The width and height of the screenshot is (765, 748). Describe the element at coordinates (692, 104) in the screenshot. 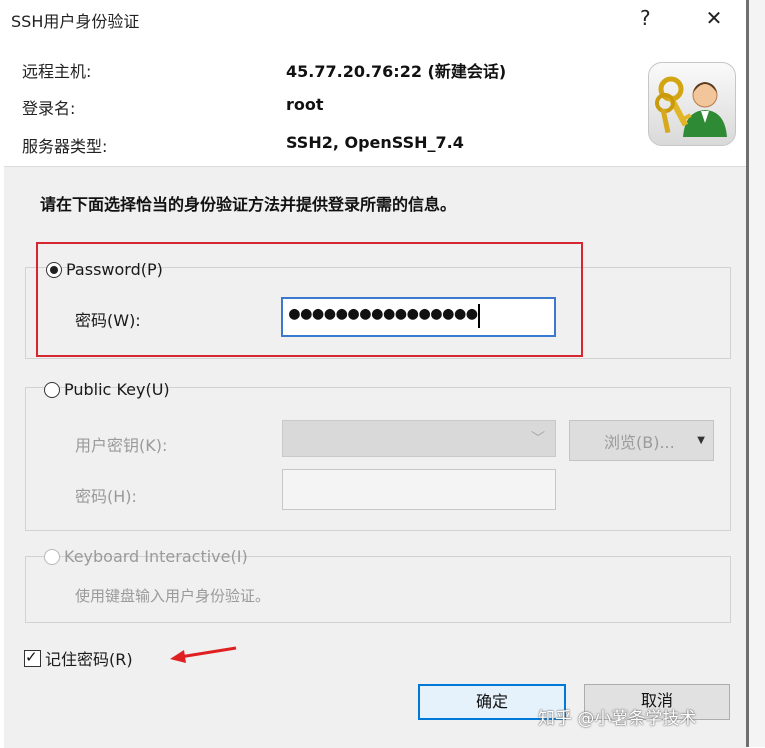

I see `keys-user-icon` at that location.